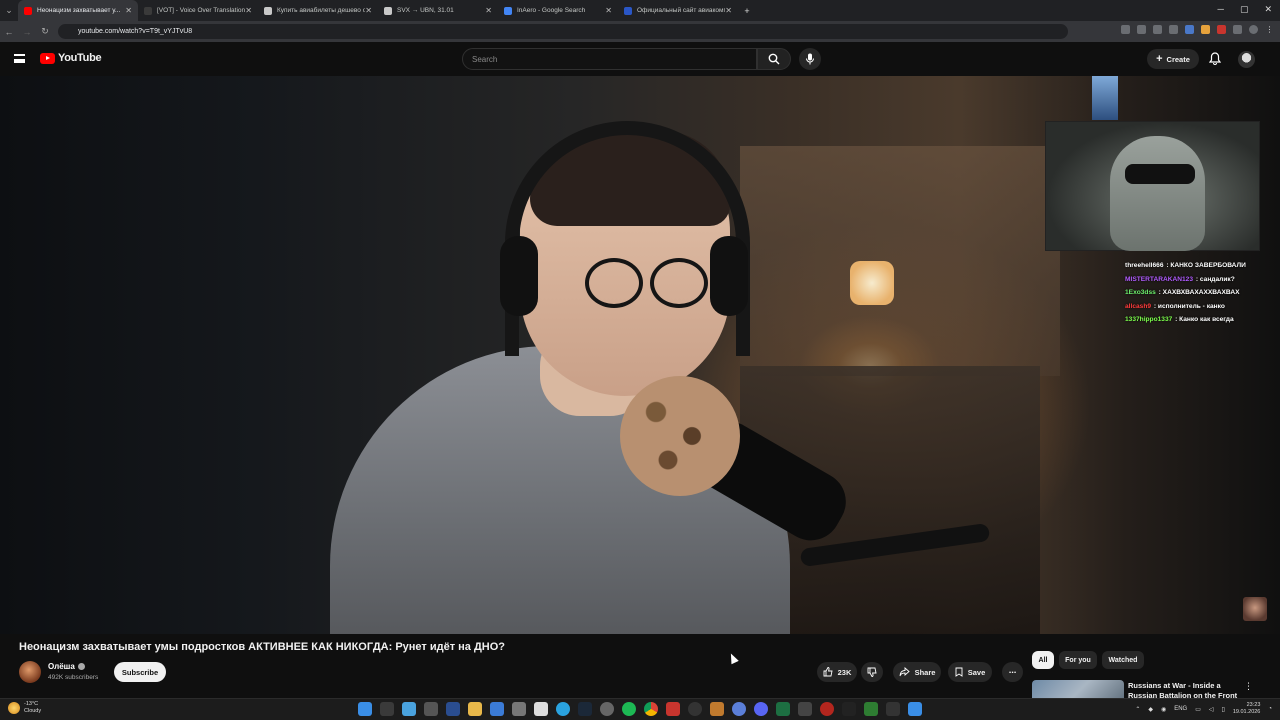 The width and height of the screenshot is (1280, 720). I want to click on forward-icon: →, so click(27, 32).